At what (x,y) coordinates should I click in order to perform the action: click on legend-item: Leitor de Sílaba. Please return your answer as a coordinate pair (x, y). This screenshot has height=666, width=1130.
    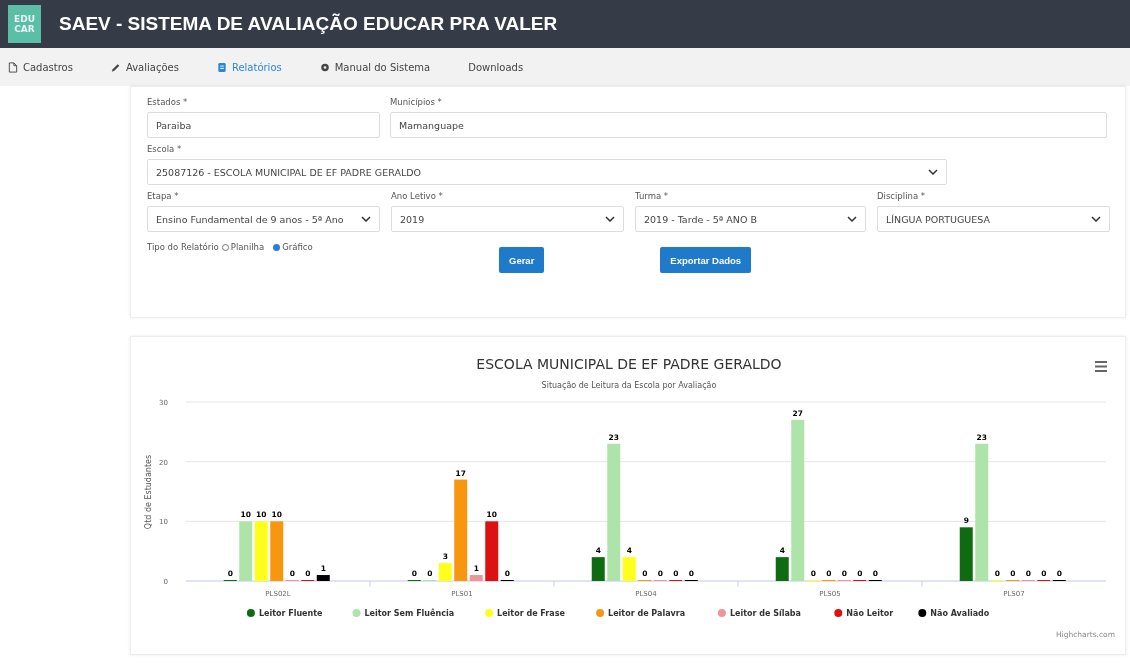
    Looking at the image, I should click on (765, 613).